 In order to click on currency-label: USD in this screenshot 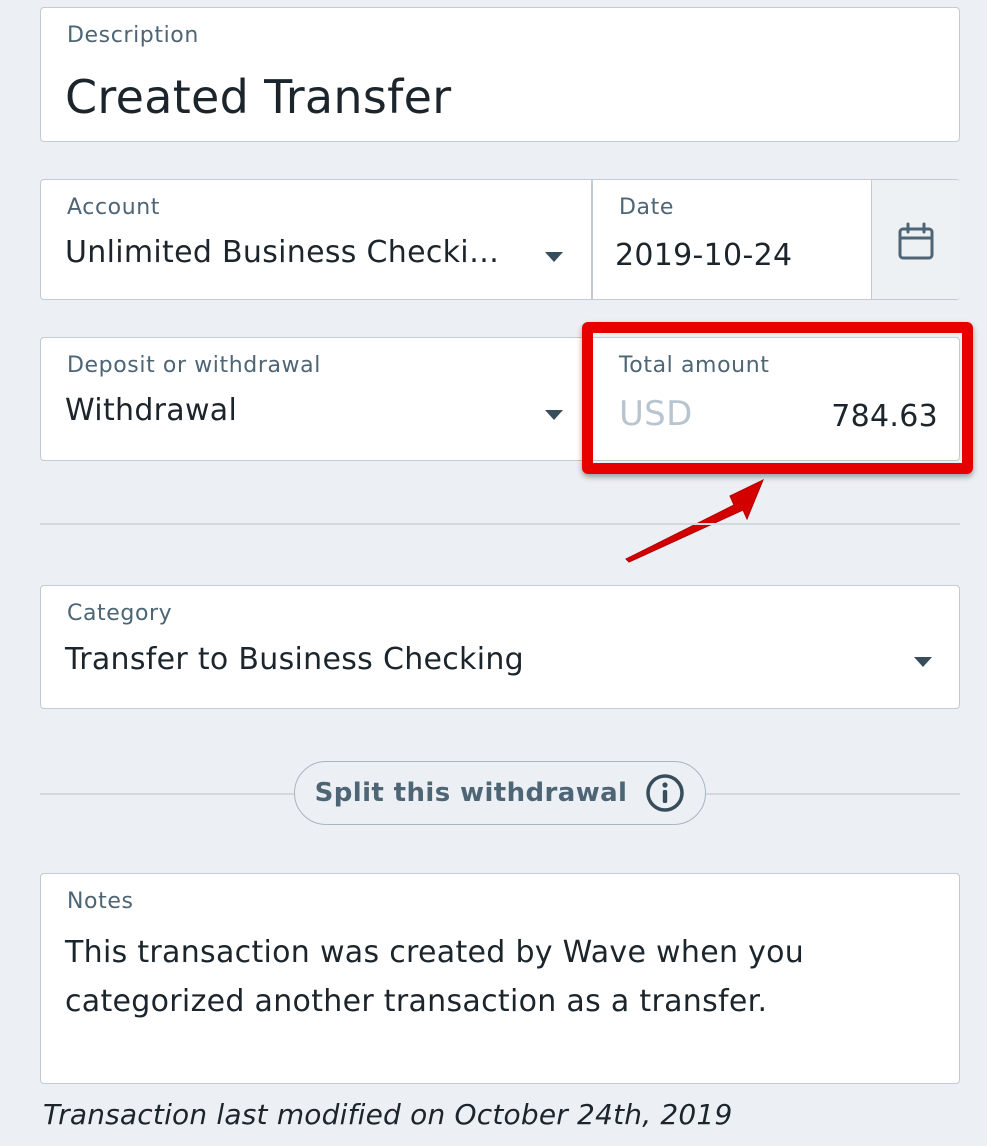, I will do `click(656, 414)`.